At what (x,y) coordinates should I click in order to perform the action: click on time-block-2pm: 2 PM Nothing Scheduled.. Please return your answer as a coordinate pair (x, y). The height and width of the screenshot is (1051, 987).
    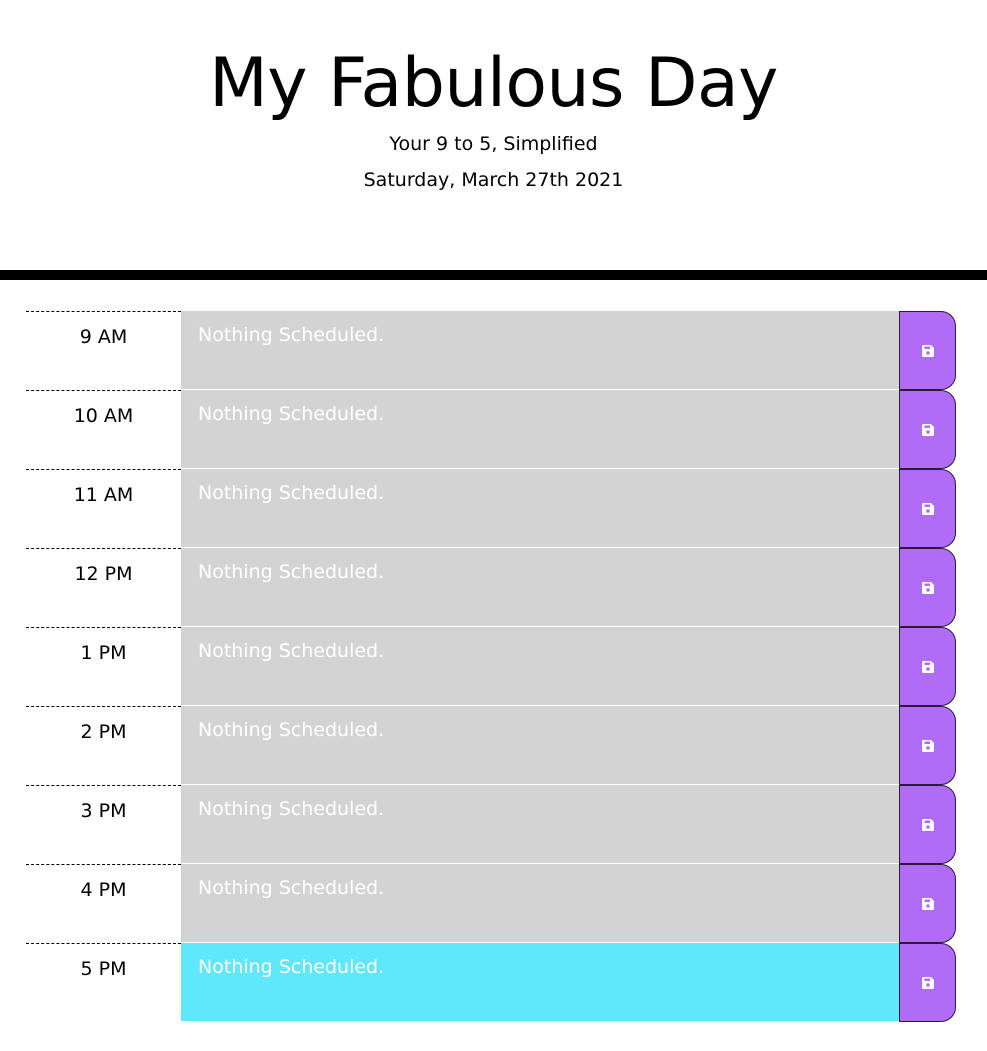
    Looking at the image, I should click on (491, 745).